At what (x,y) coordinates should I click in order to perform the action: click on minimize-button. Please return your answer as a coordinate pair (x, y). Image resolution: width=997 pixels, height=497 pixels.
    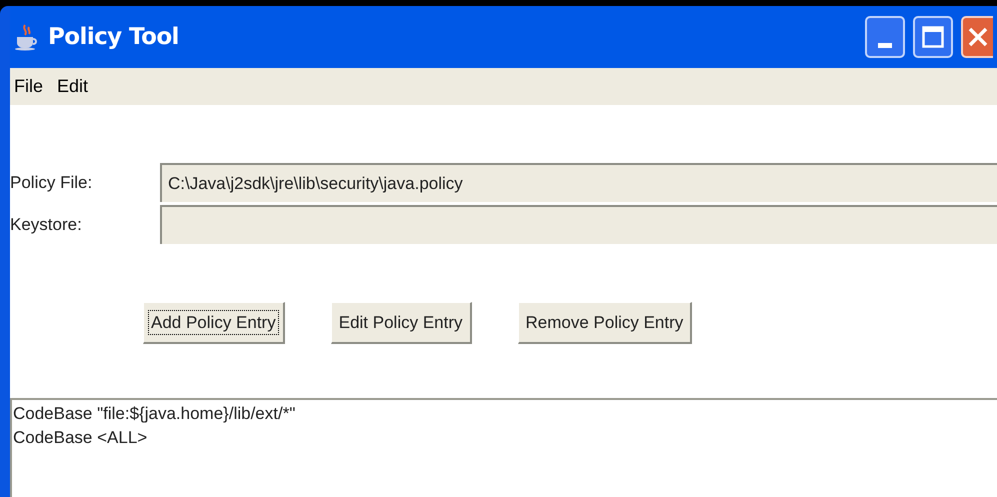
    Looking at the image, I should click on (885, 37).